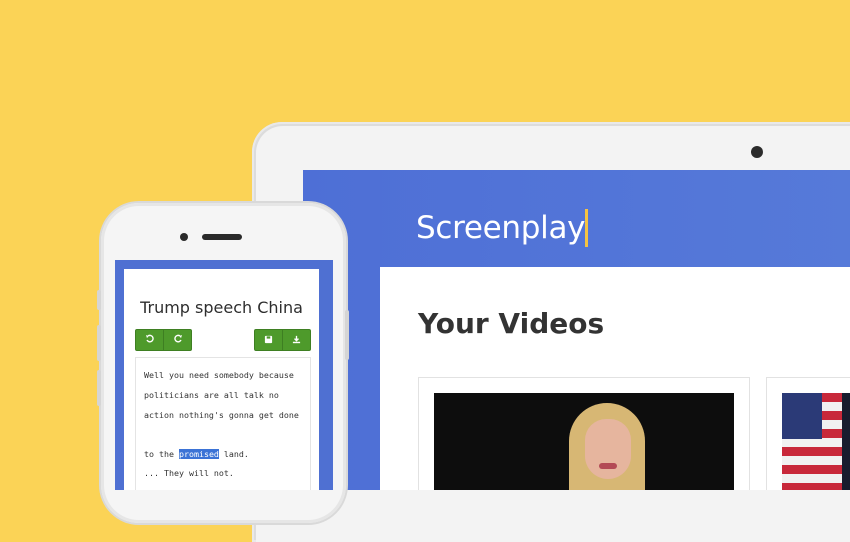 This screenshot has width=850, height=542. I want to click on transcript-text: land., so click(233, 454).